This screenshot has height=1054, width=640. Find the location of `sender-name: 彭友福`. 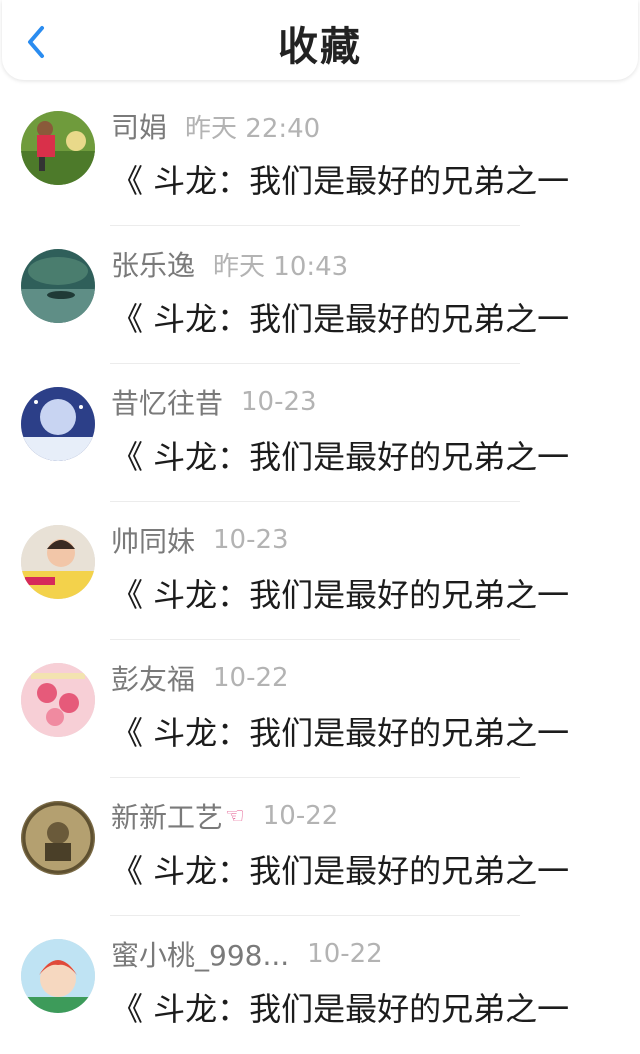

sender-name: 彭友福 is located at coordinates (153, 679).